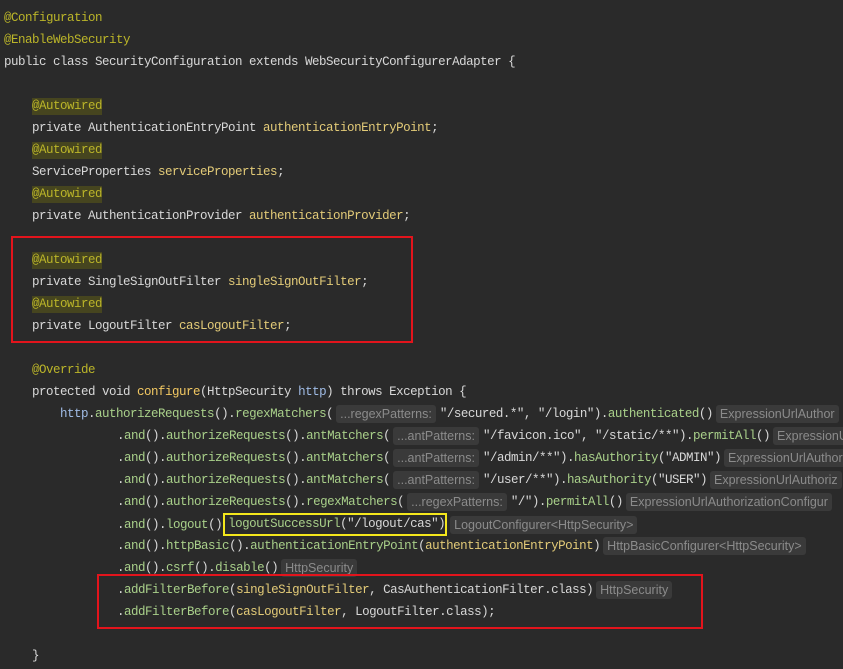 This screenshot has width=843, height=669. What do you see at coordinates (284, 524) in the screenshot?
I see `method-call: logoutSuccessUrl` at bounding box center [284, 524].